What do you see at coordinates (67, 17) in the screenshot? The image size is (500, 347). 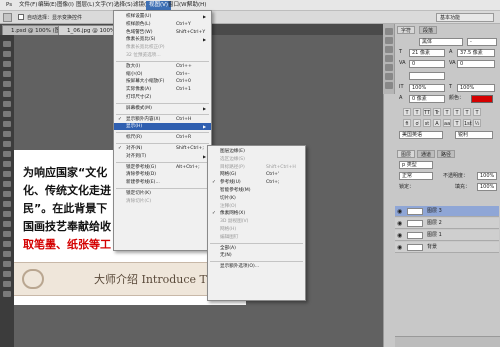 I see `show-transform-label: 显示变换控件` at bounding box center [67, 17].